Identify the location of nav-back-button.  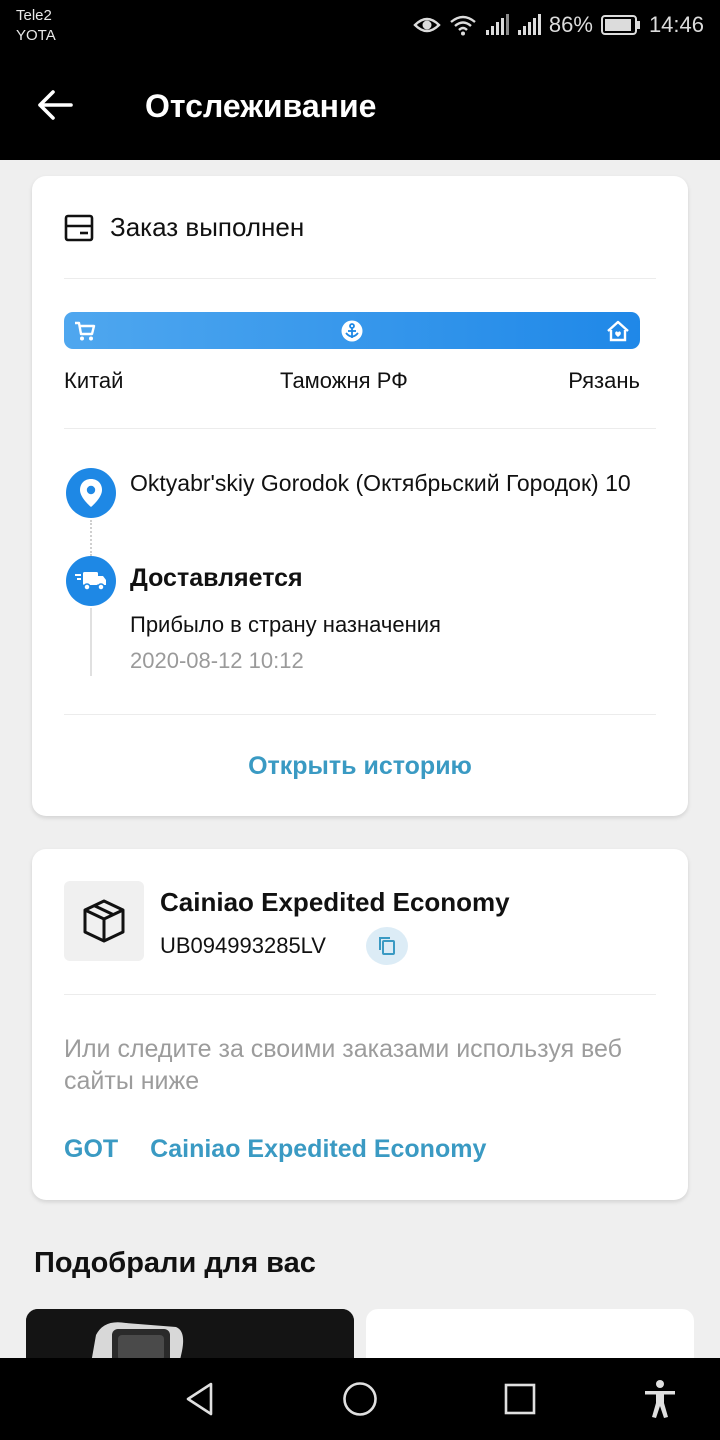
(200, 1399).